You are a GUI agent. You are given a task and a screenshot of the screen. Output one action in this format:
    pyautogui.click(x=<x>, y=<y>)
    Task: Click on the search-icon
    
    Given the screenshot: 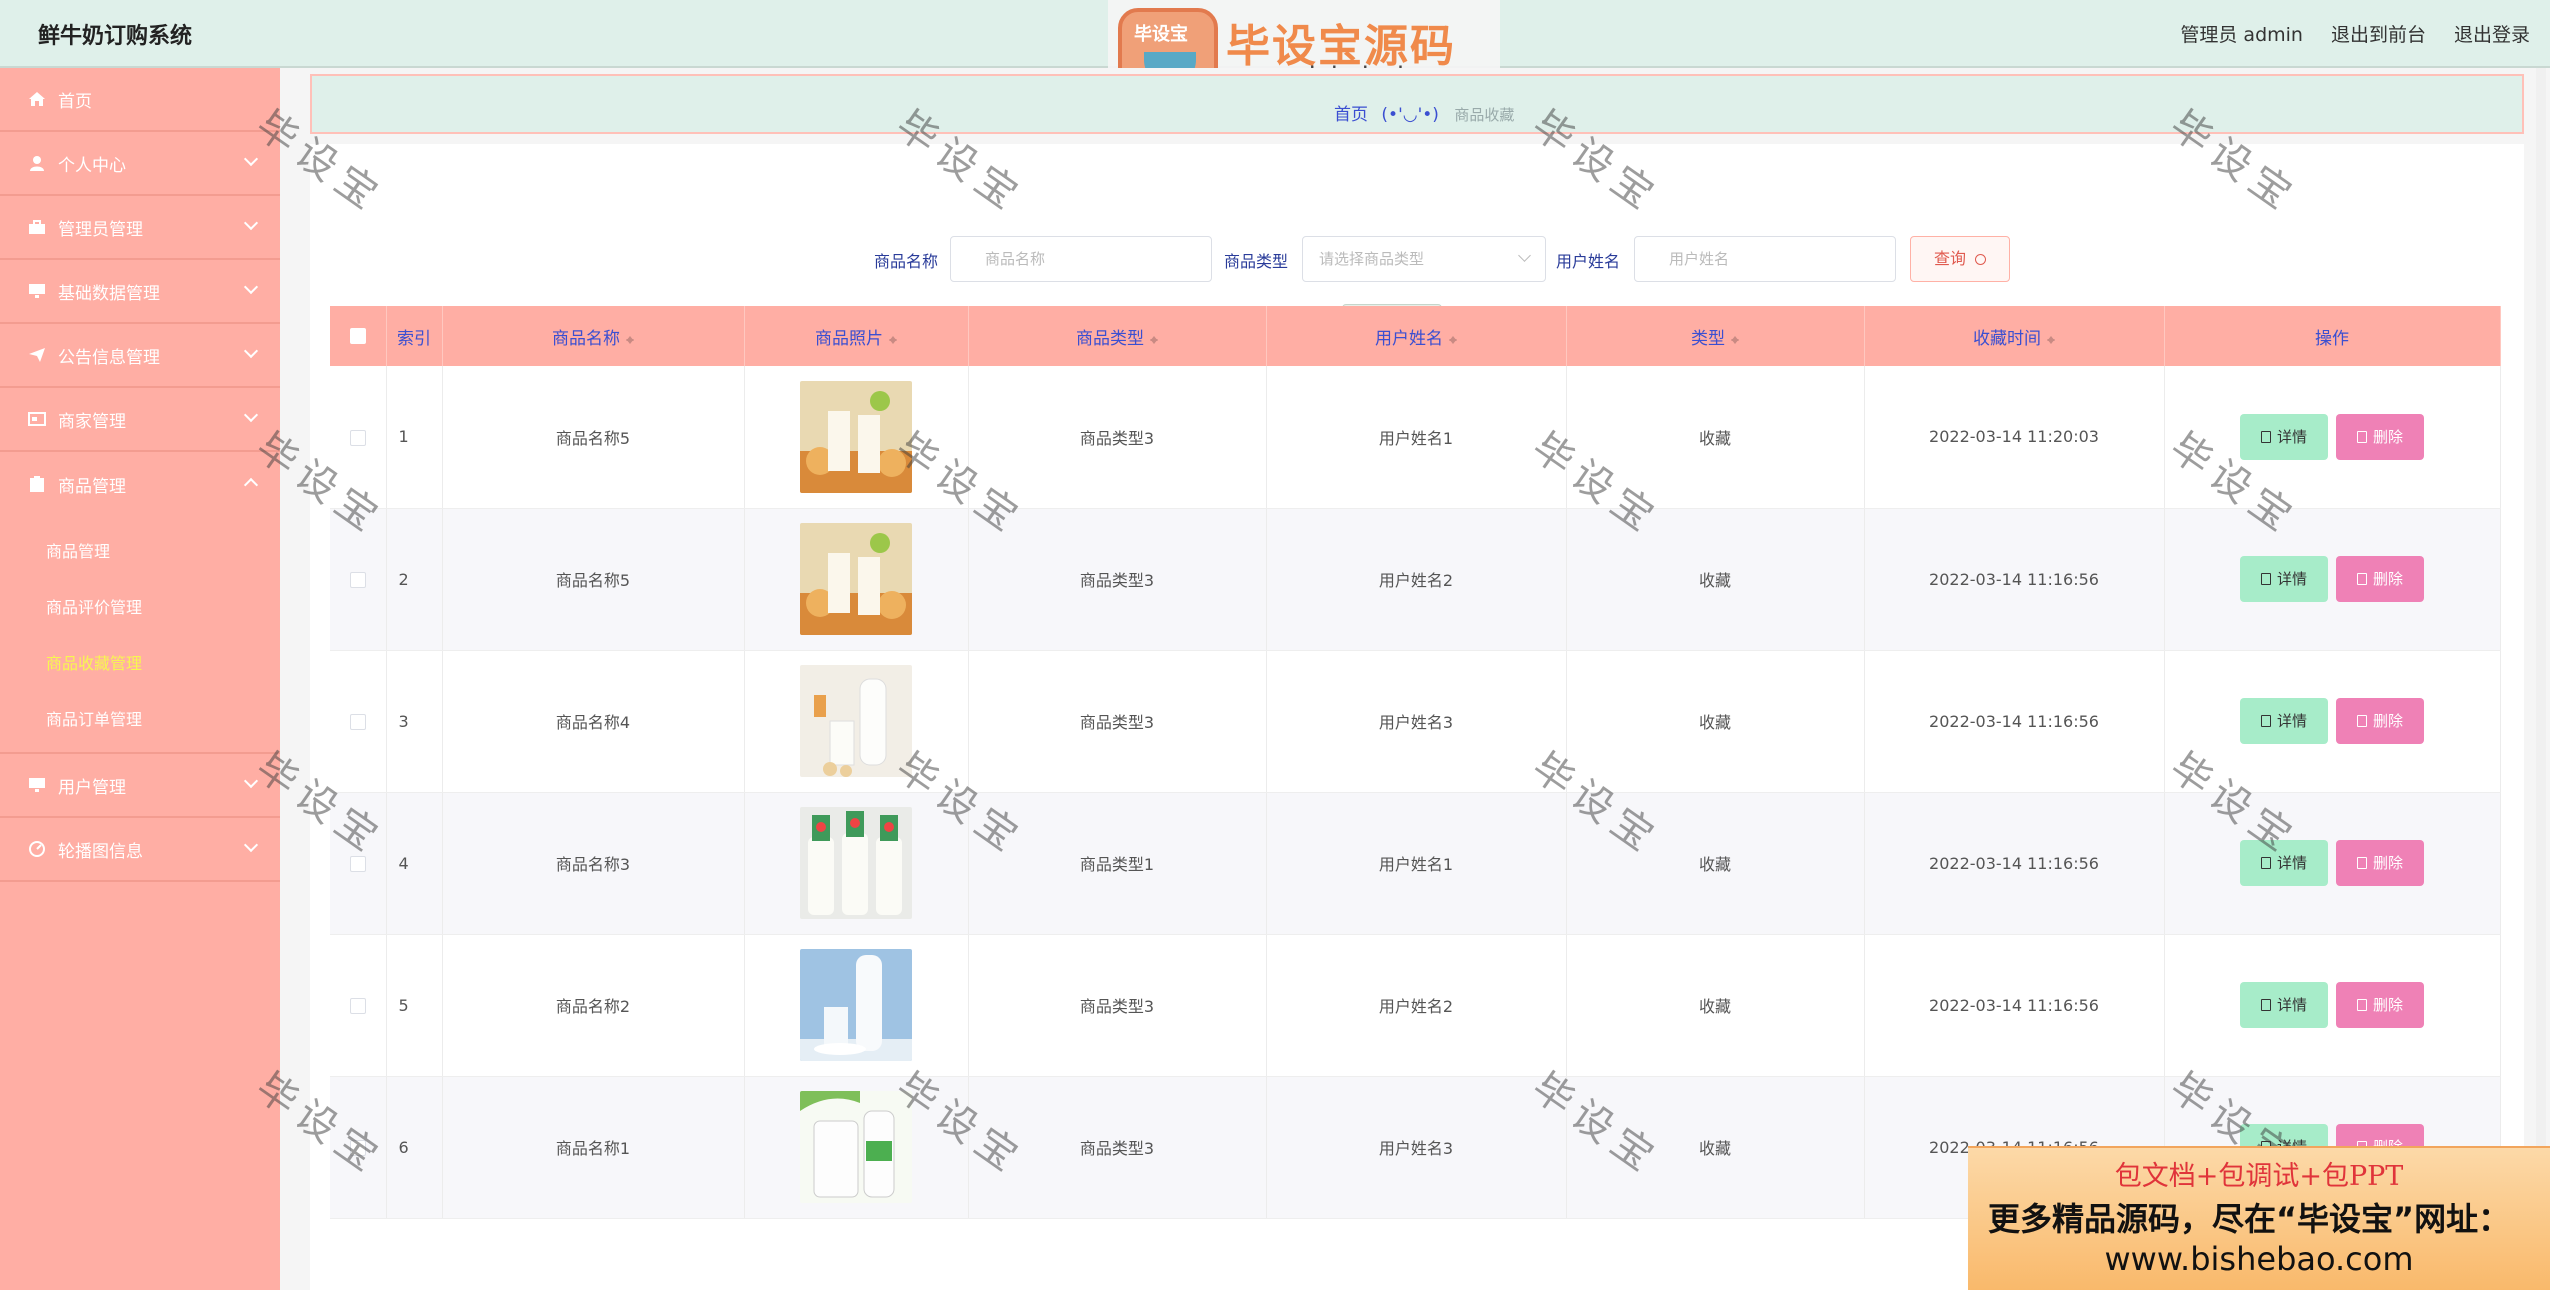 What is the action you would take?
    pyautogui.click(x=1981, y=259)
    